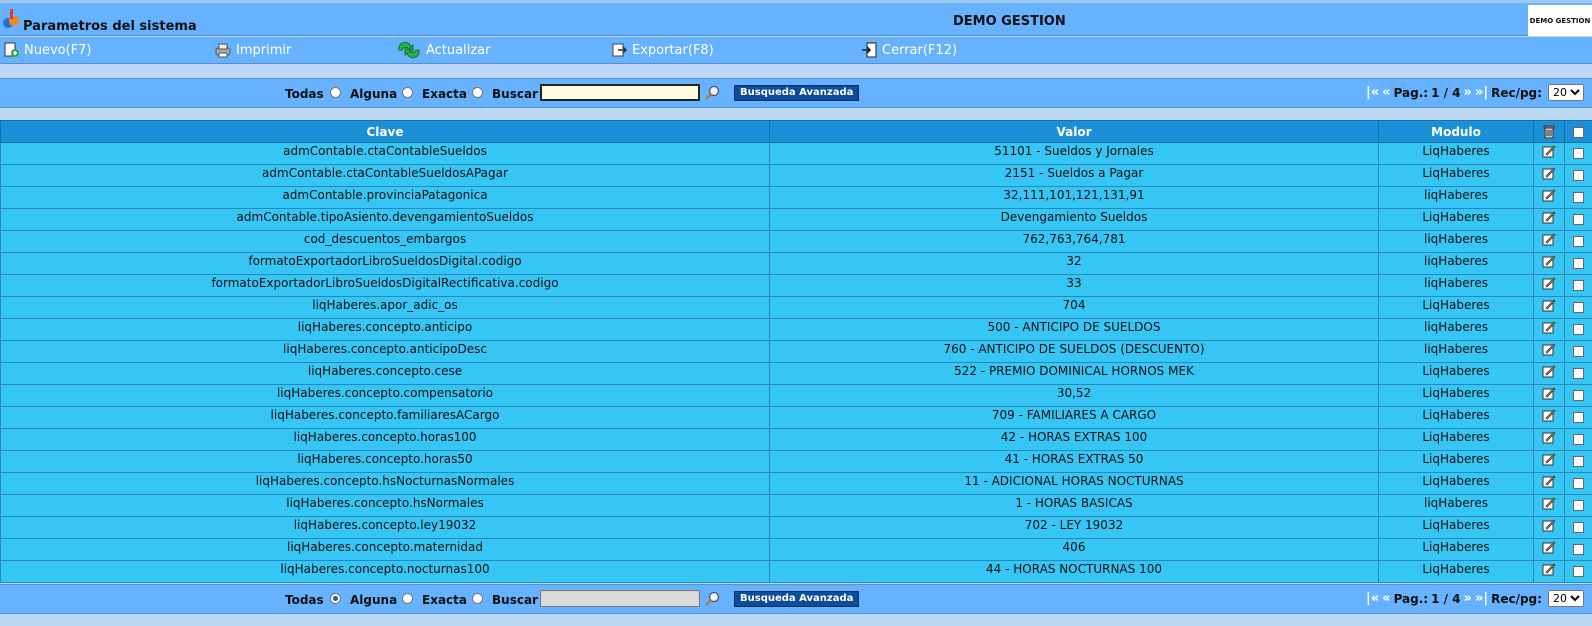 The height and width of the screenshot is (626, 1592). I want to click on export-button: Exportar(F8), so click(662, 50).